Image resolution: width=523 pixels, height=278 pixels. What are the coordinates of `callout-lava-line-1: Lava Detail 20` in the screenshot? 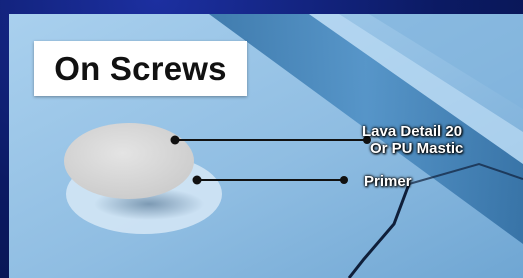 It's located at (412, 131).